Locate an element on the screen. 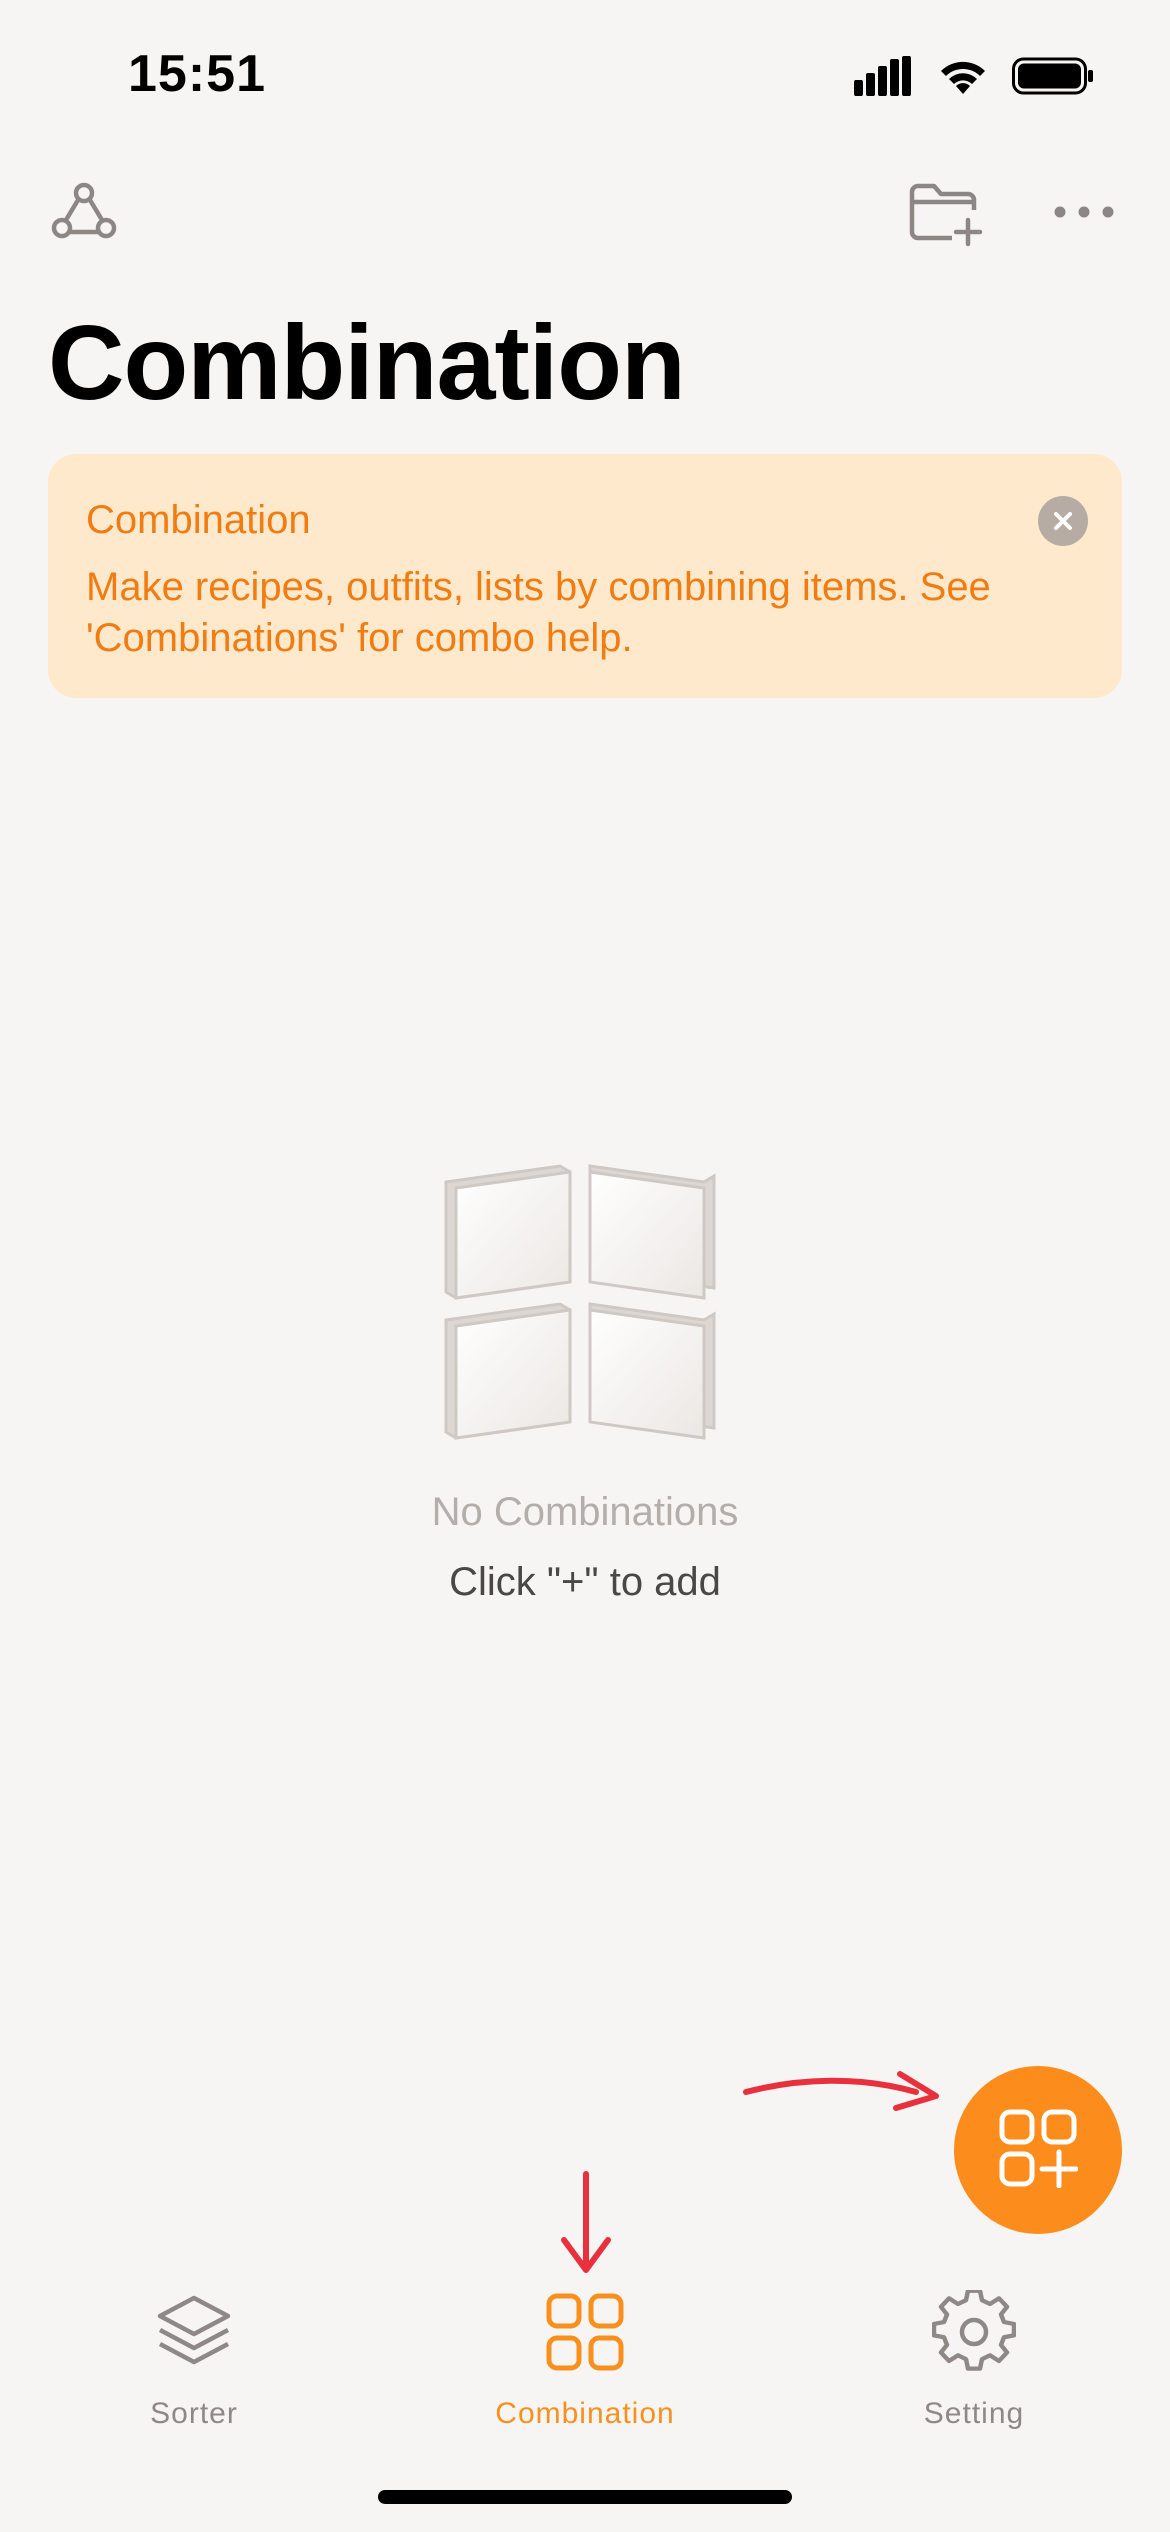 The width and height of the screenshot is (1170, 2532). status-icons is located at coordinates (974, 78).